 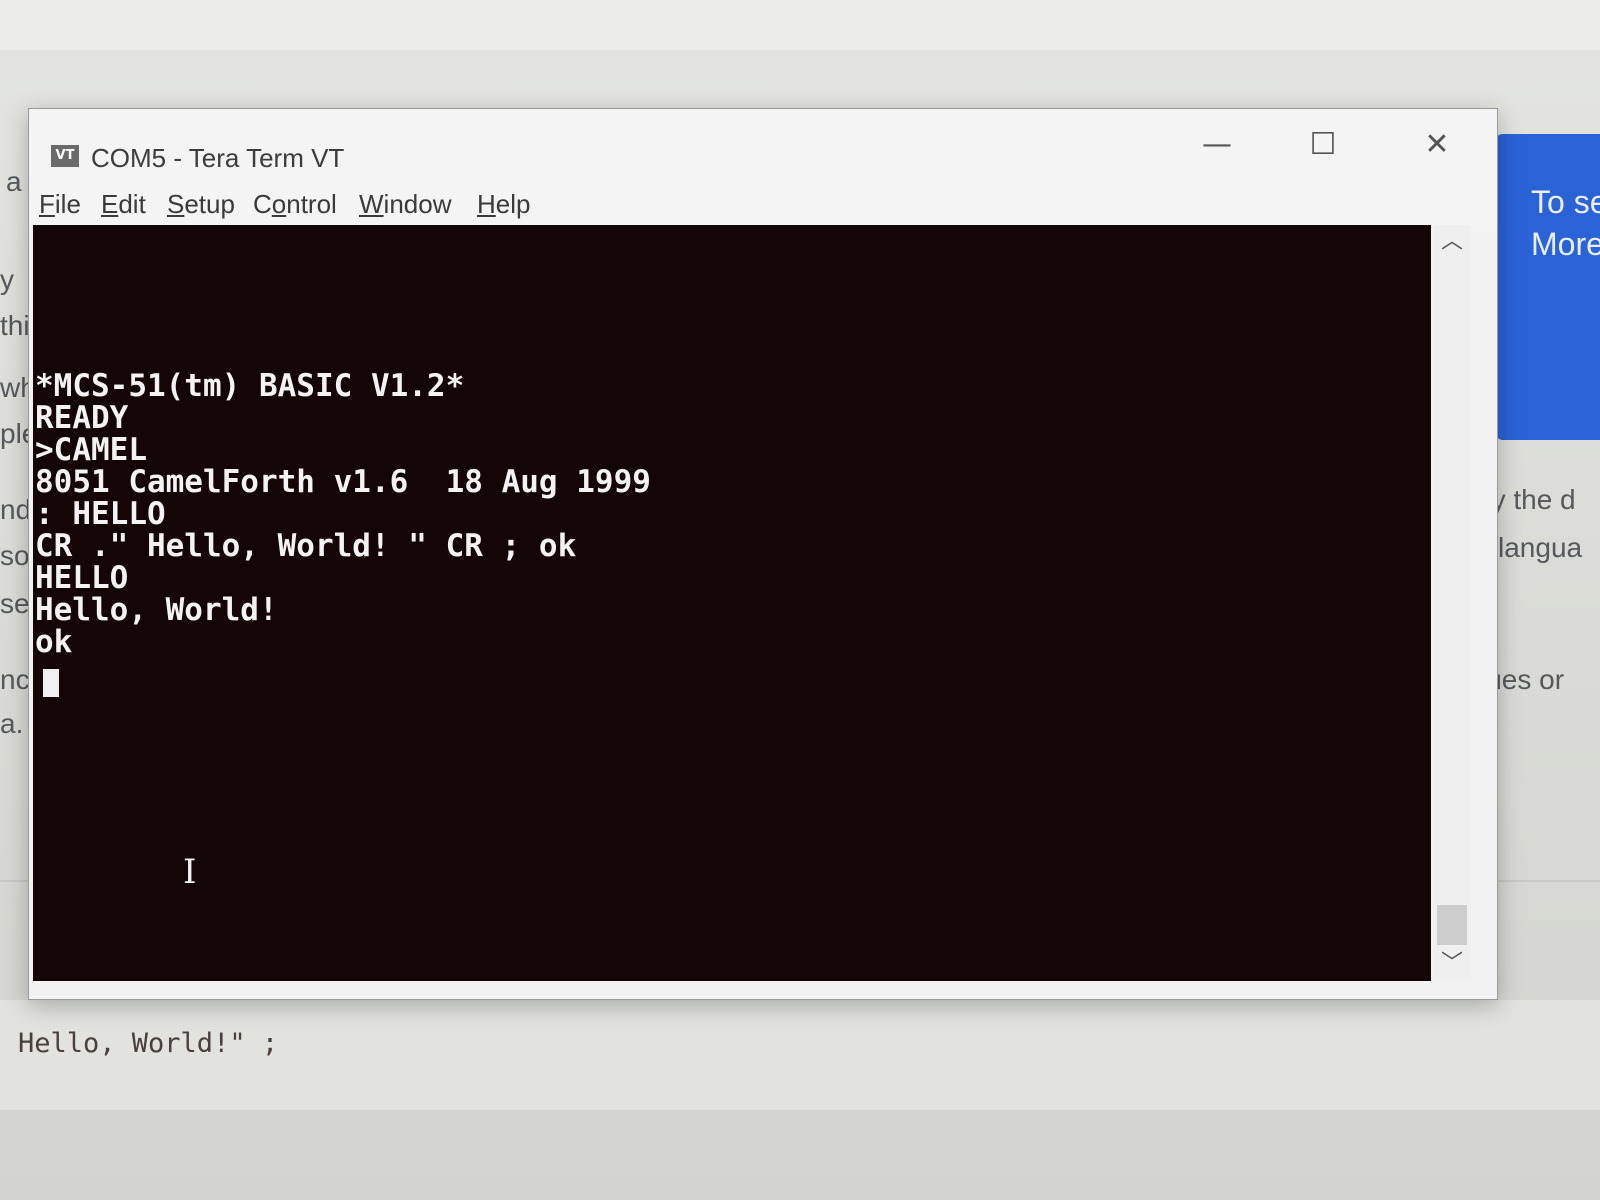 I want to click on menu-window: Window, so click(x=405, y=204).